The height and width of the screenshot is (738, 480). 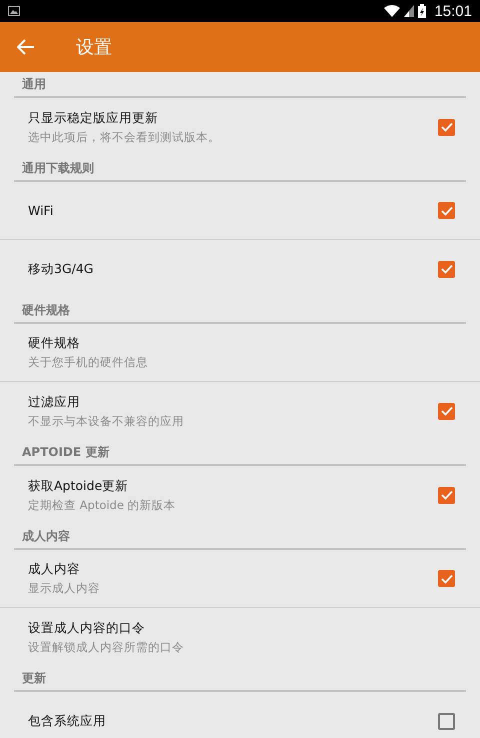 I want to click on wifi-icon, so click(x=392, y=11).